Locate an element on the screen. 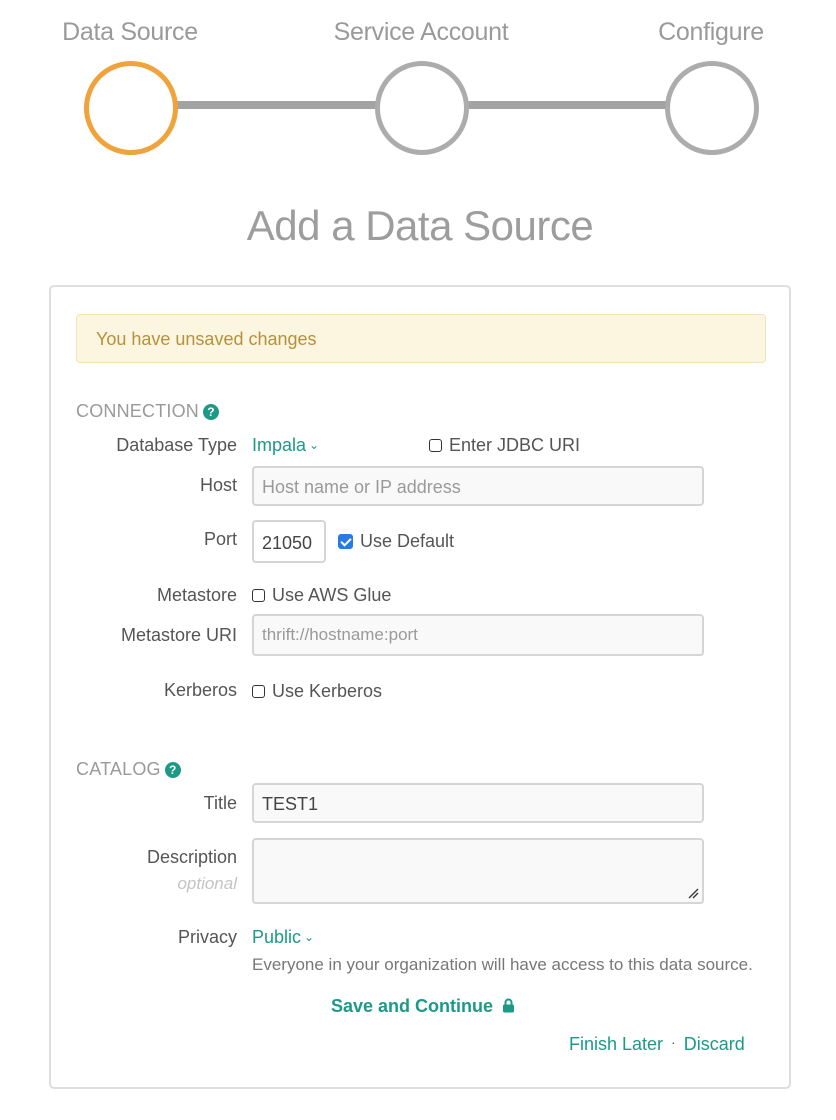 This screenshot has width=836, height=1120. catalog-section-heading: CATALOG? is located at coordinates (128, 769).